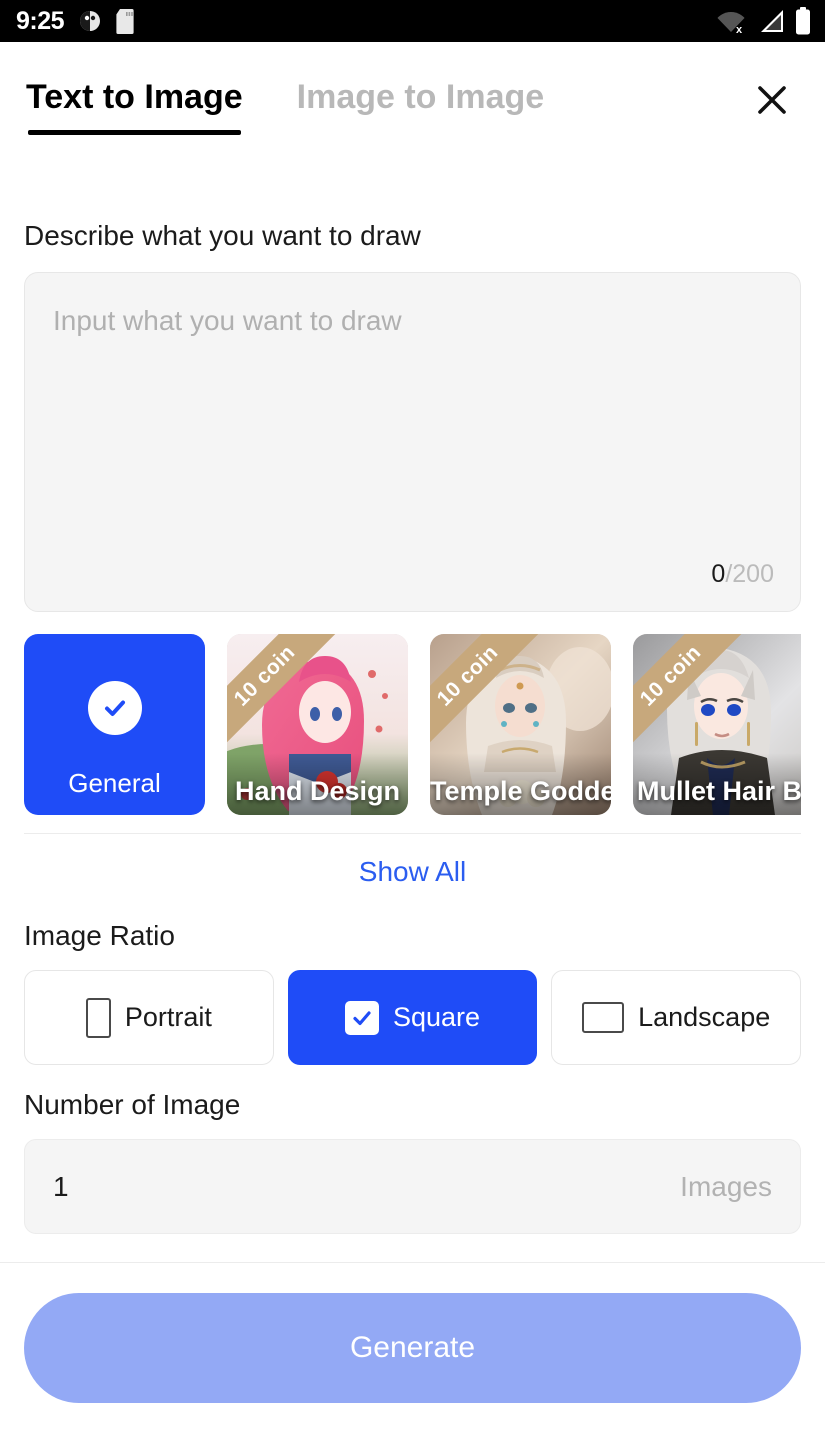 This screenshot has height=1435, width=825. I want to click on number-of-image-suffix: Images, so click(726, 1186).